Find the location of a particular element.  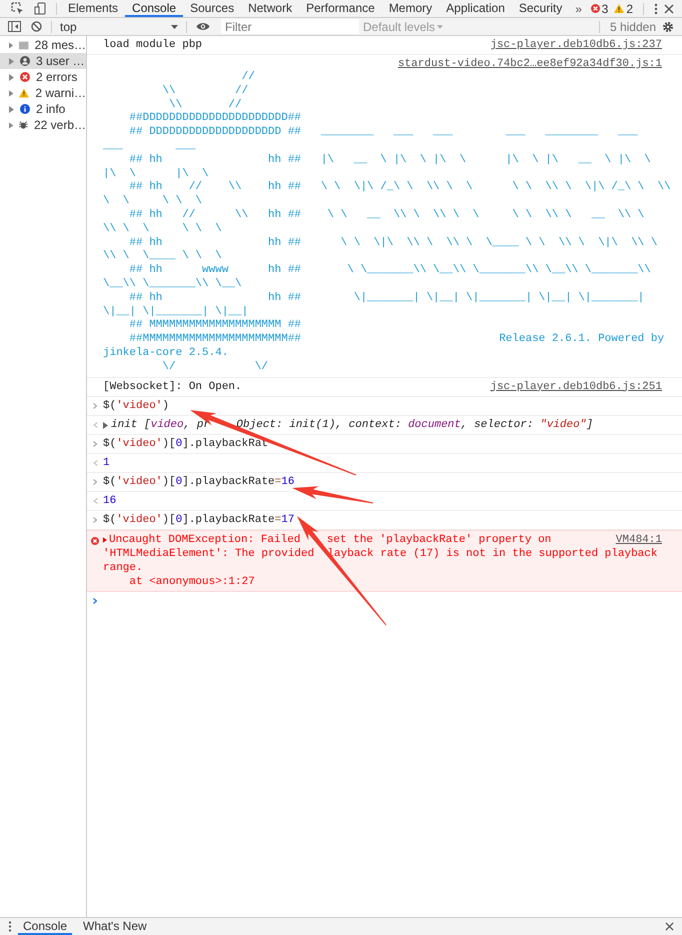

drawer-tab: Console is located at coordinates (45, 926).